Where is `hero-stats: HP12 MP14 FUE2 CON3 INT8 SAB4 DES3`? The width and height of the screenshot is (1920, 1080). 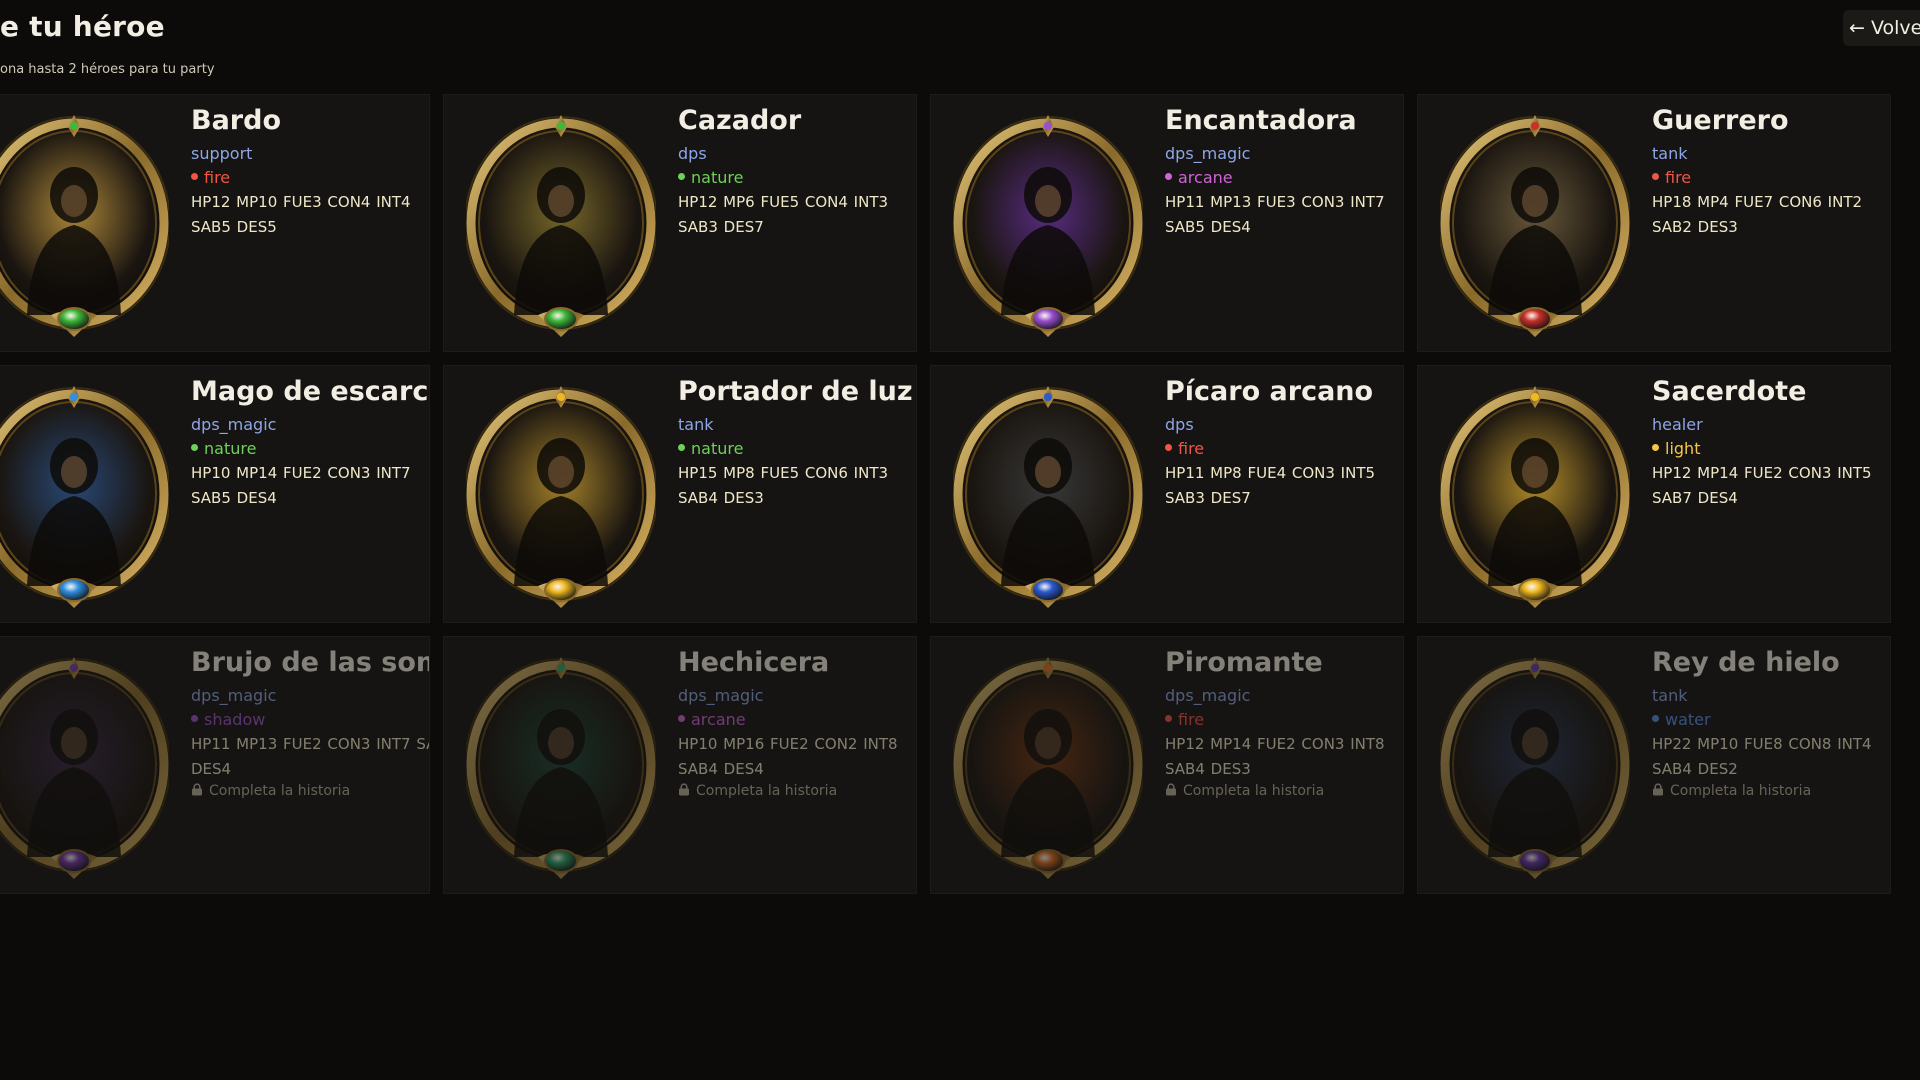
hero-stats: HP12 MP14 FUE2 CON3 INT8 SAB4 DES3 is located at coordinates (1284, 757).